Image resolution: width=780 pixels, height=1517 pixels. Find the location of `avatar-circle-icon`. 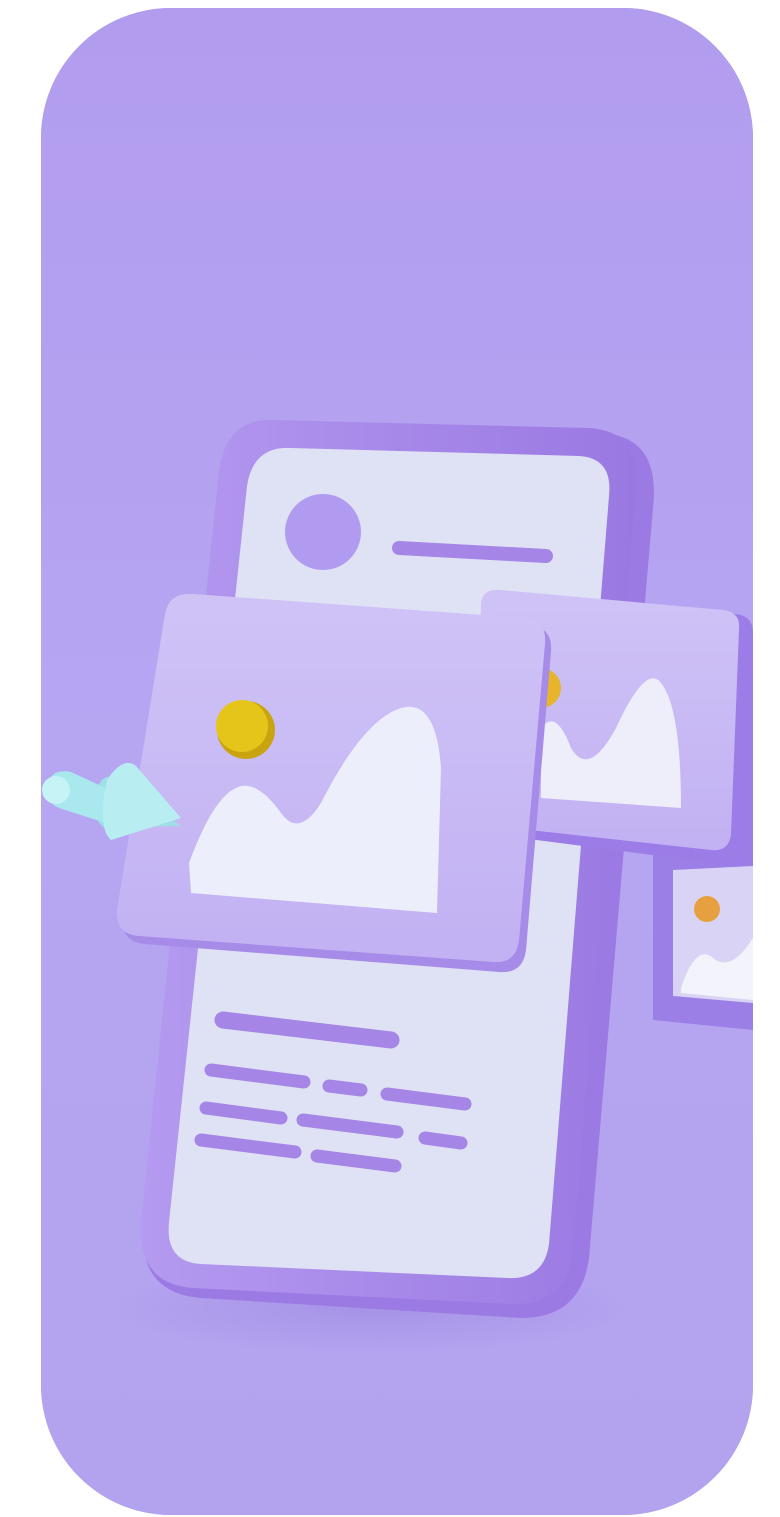

avatar-circle-icon is located at coordinates (323, 532).